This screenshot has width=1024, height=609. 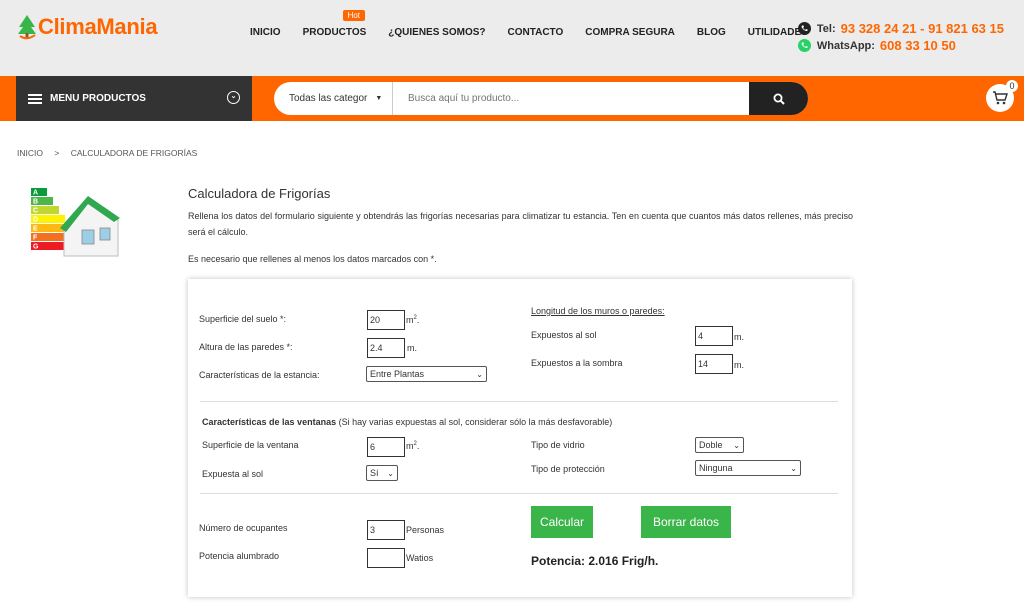 What do you see at coordinates (243, 319) in the screenshot?
I see `floor-area-label: Superficie del suelo *:` at bounding box center [243, 319].